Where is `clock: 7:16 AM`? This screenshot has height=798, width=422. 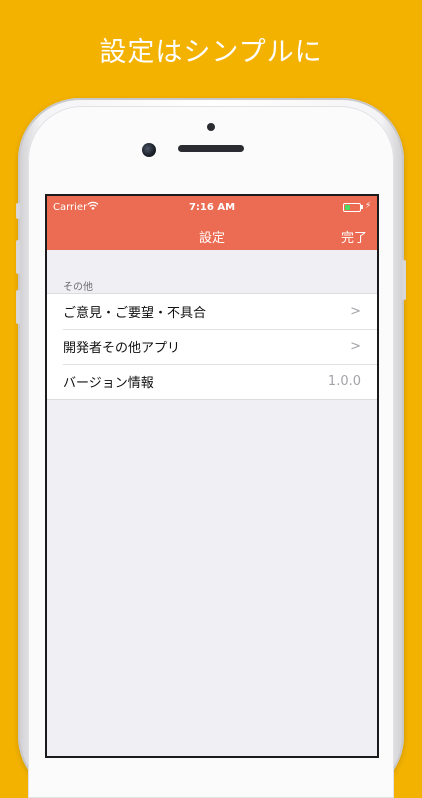 clock: 7:16 AM is located at coordinates (212, 207).